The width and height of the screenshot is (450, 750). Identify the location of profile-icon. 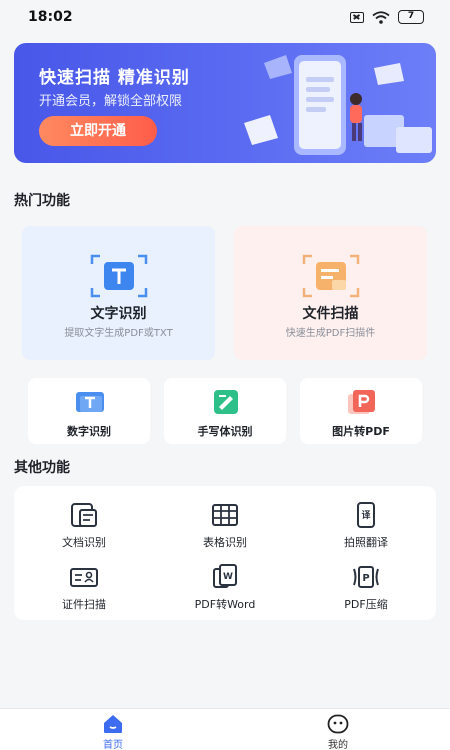
(338, 724).